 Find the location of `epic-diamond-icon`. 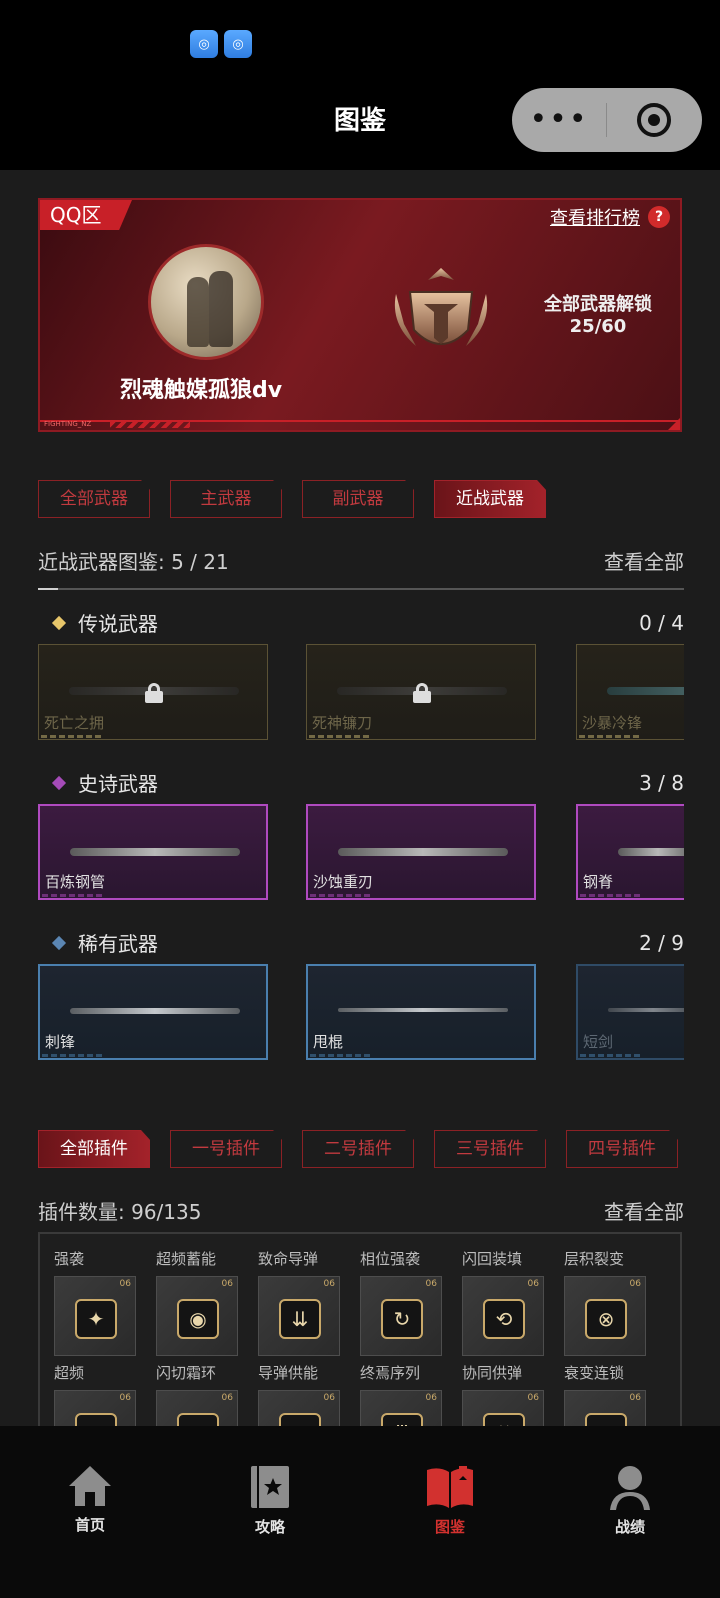

epic-diamond-icon is located at coordinates (59, 782).